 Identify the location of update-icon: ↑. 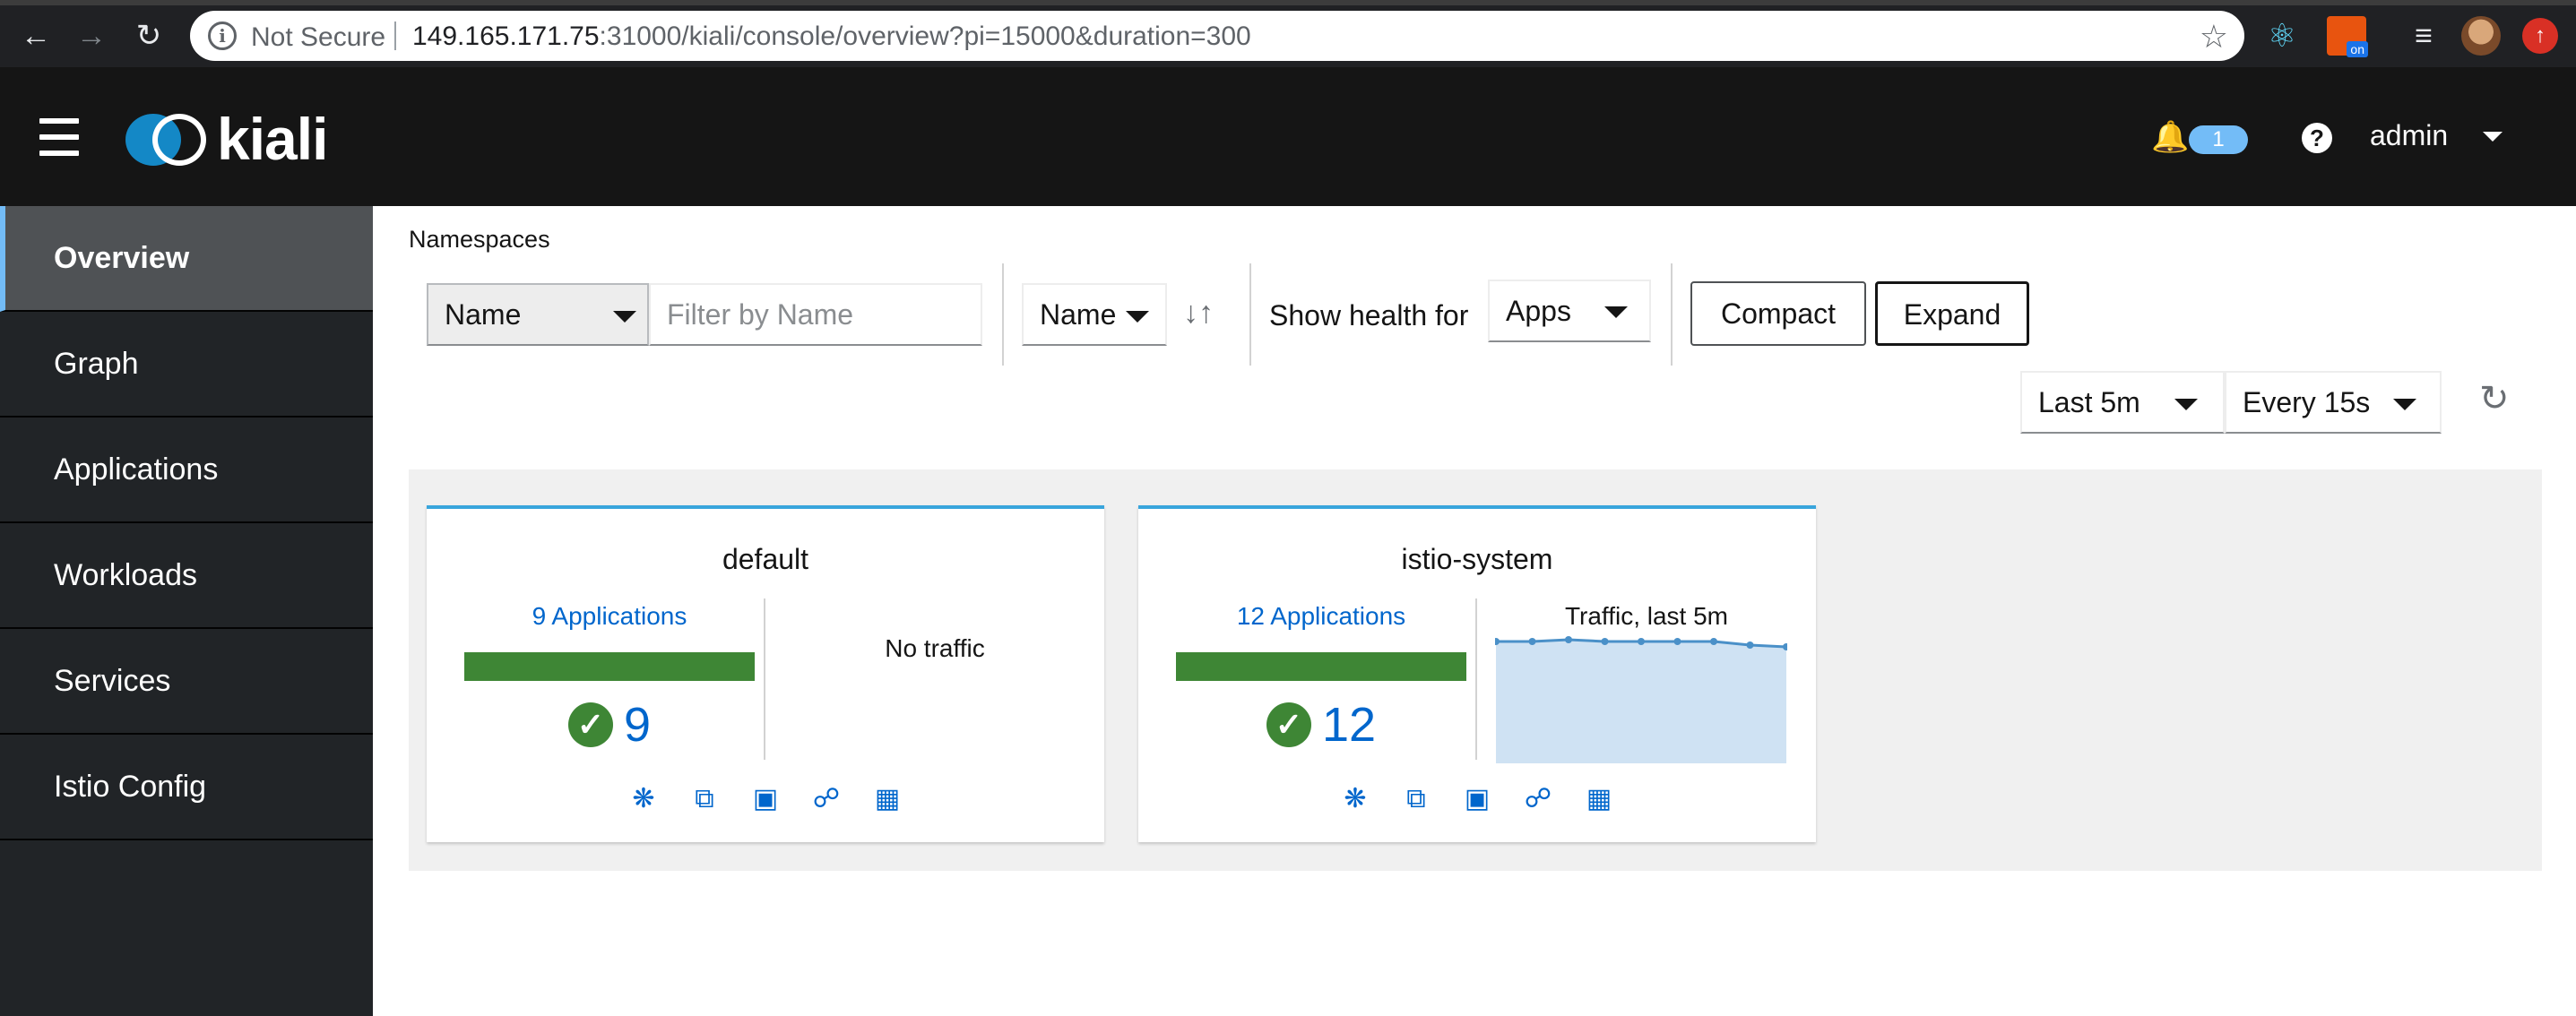
(2540, 36).